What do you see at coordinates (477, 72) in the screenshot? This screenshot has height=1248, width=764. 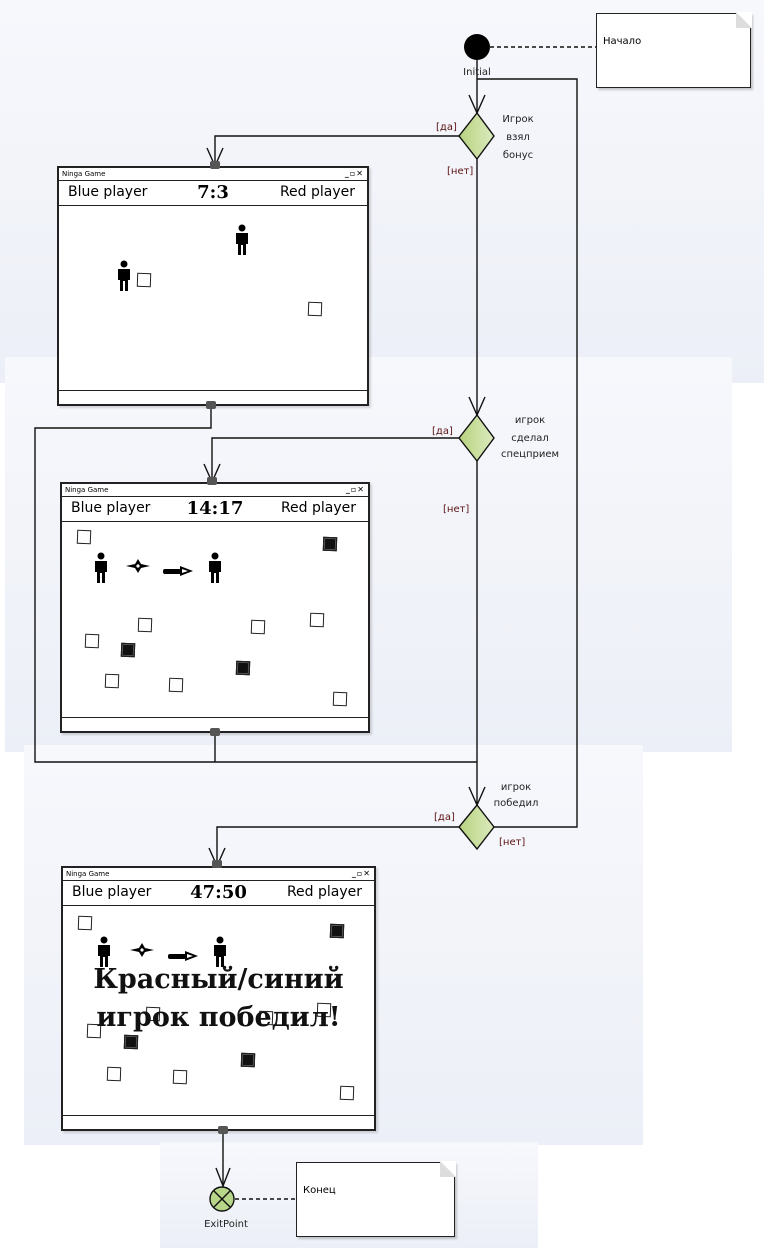 I see `initial-label: Initial` at bounding box center [477, 72].